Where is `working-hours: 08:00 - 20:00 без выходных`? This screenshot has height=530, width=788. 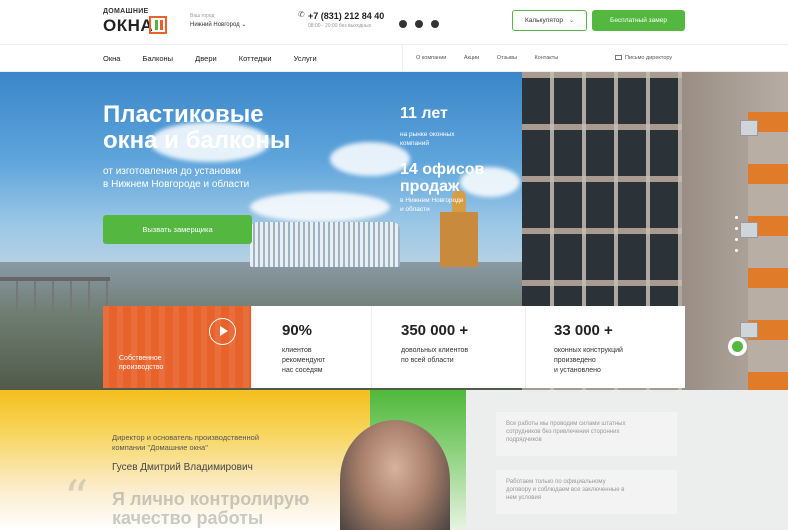
working-hours: 08:00 - 20:00 без выходных is located at coordinates (340, 26).